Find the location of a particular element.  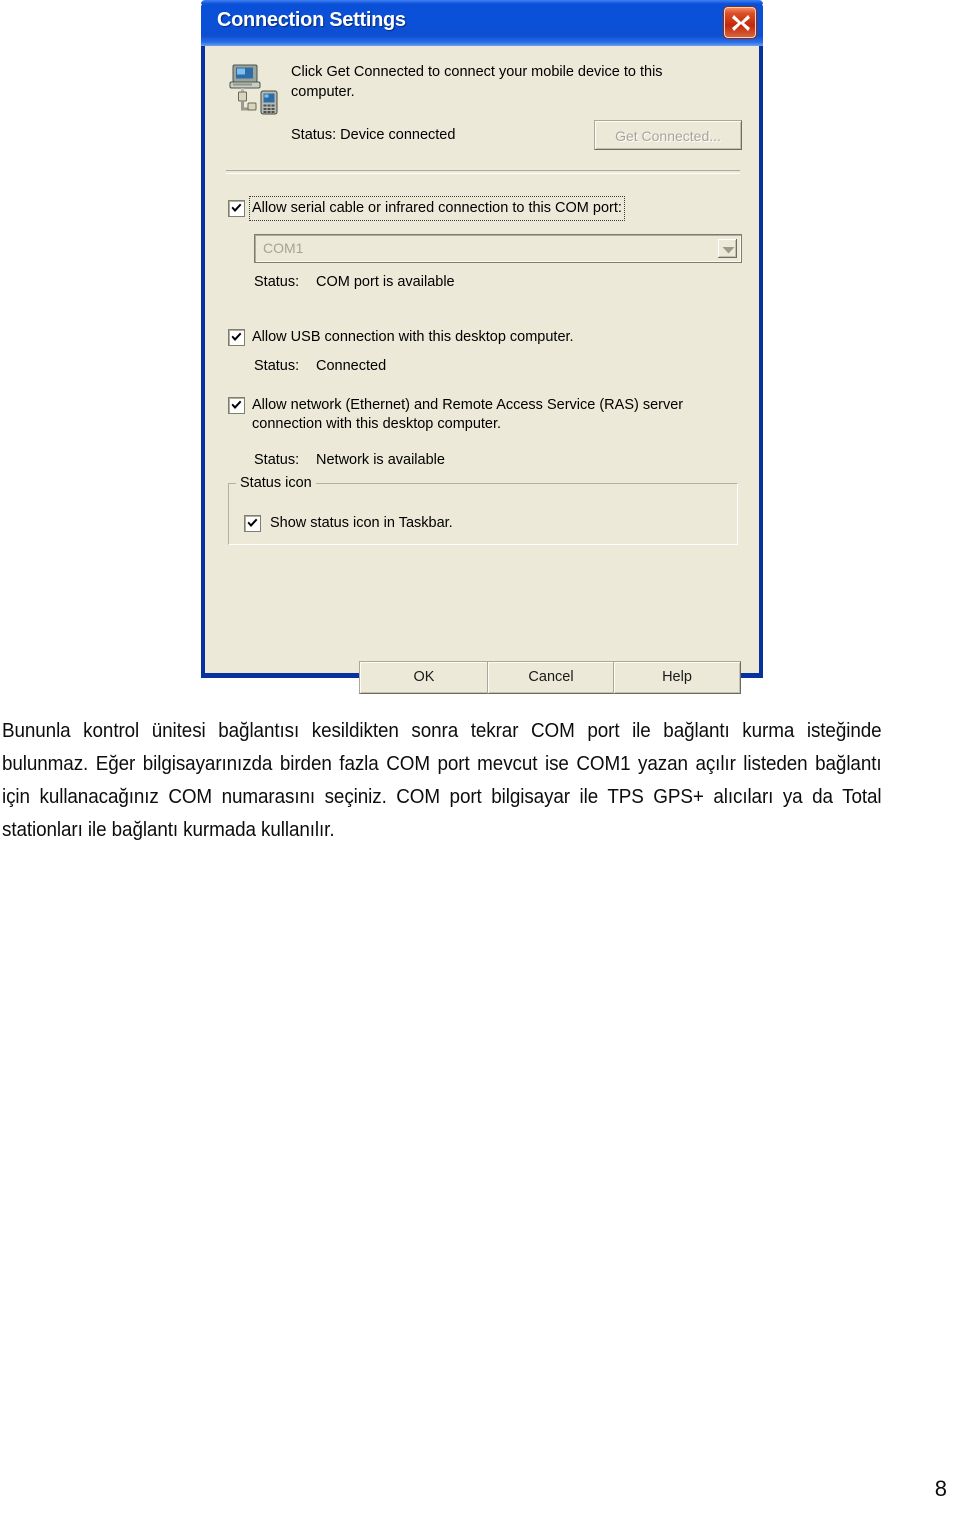

ok-button: OK is located at coordinates (424, 677).